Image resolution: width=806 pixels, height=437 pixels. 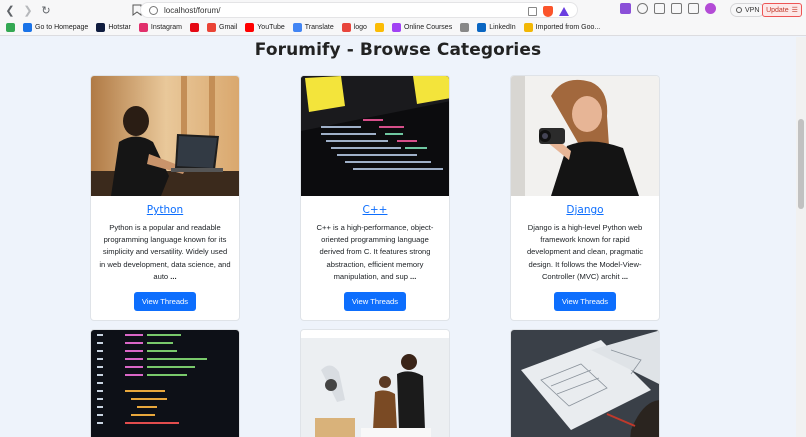 What do you see at coordinates (801, 164) in the screenshot?
I see `scrollbar-thumb` at bounding box center [801, 164].